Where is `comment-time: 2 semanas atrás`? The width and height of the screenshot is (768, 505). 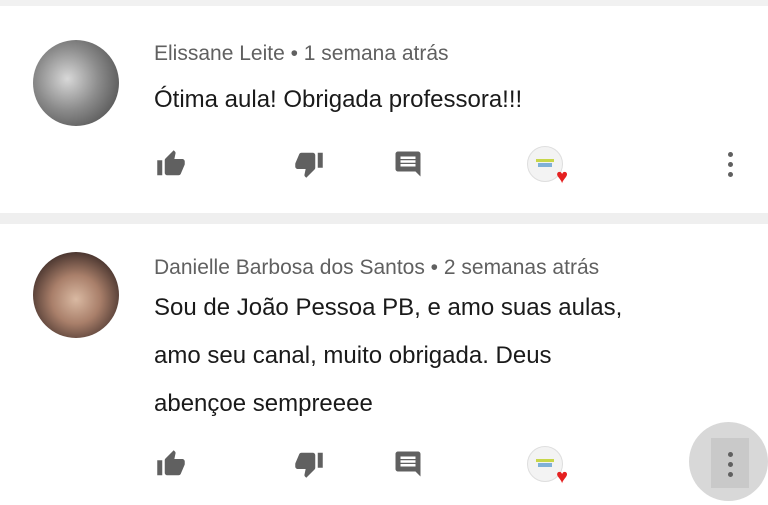
comment-time: 2 semanas atrás is located at coordinates (521, 267).